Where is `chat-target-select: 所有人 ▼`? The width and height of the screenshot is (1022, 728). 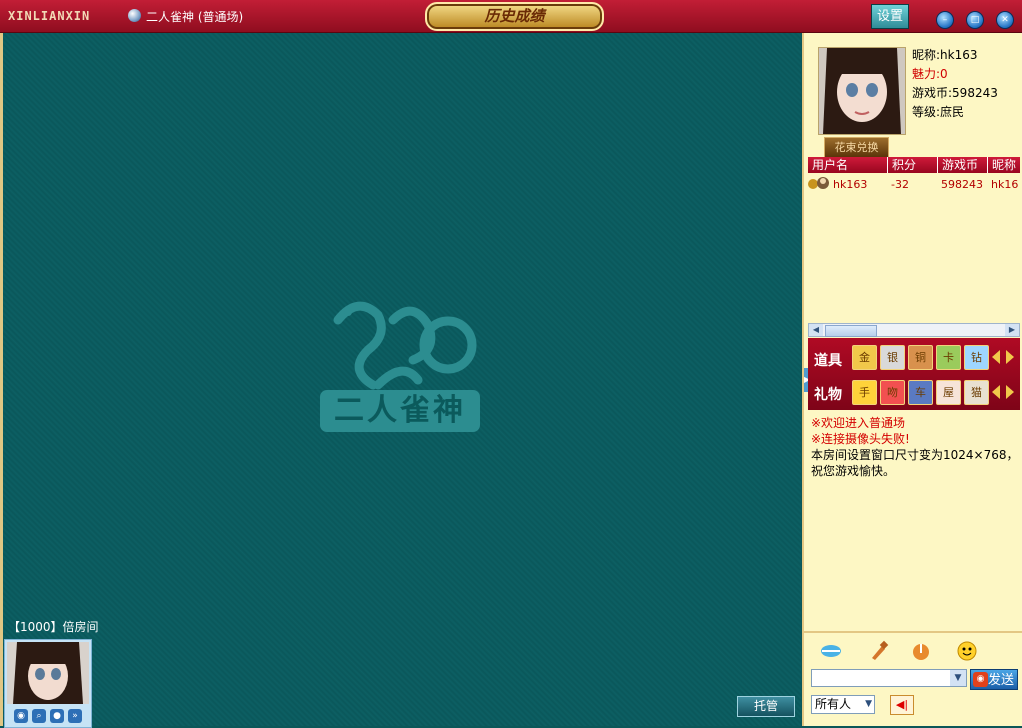
chat-target-select: 所有人 ▼ is located at coordinates (843, 704).